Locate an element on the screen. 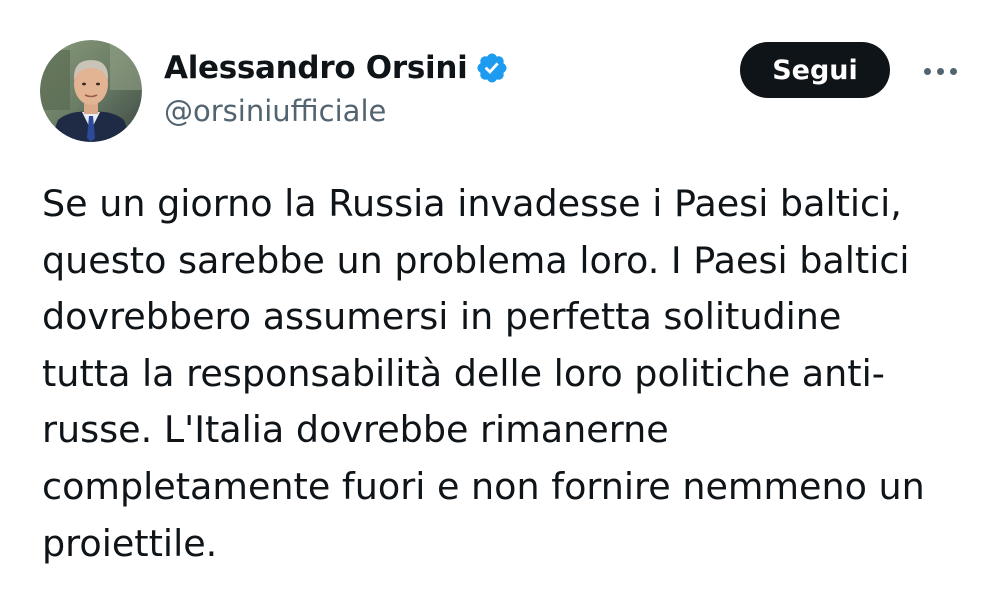  avatar-image is located at coordinates (91, 91).